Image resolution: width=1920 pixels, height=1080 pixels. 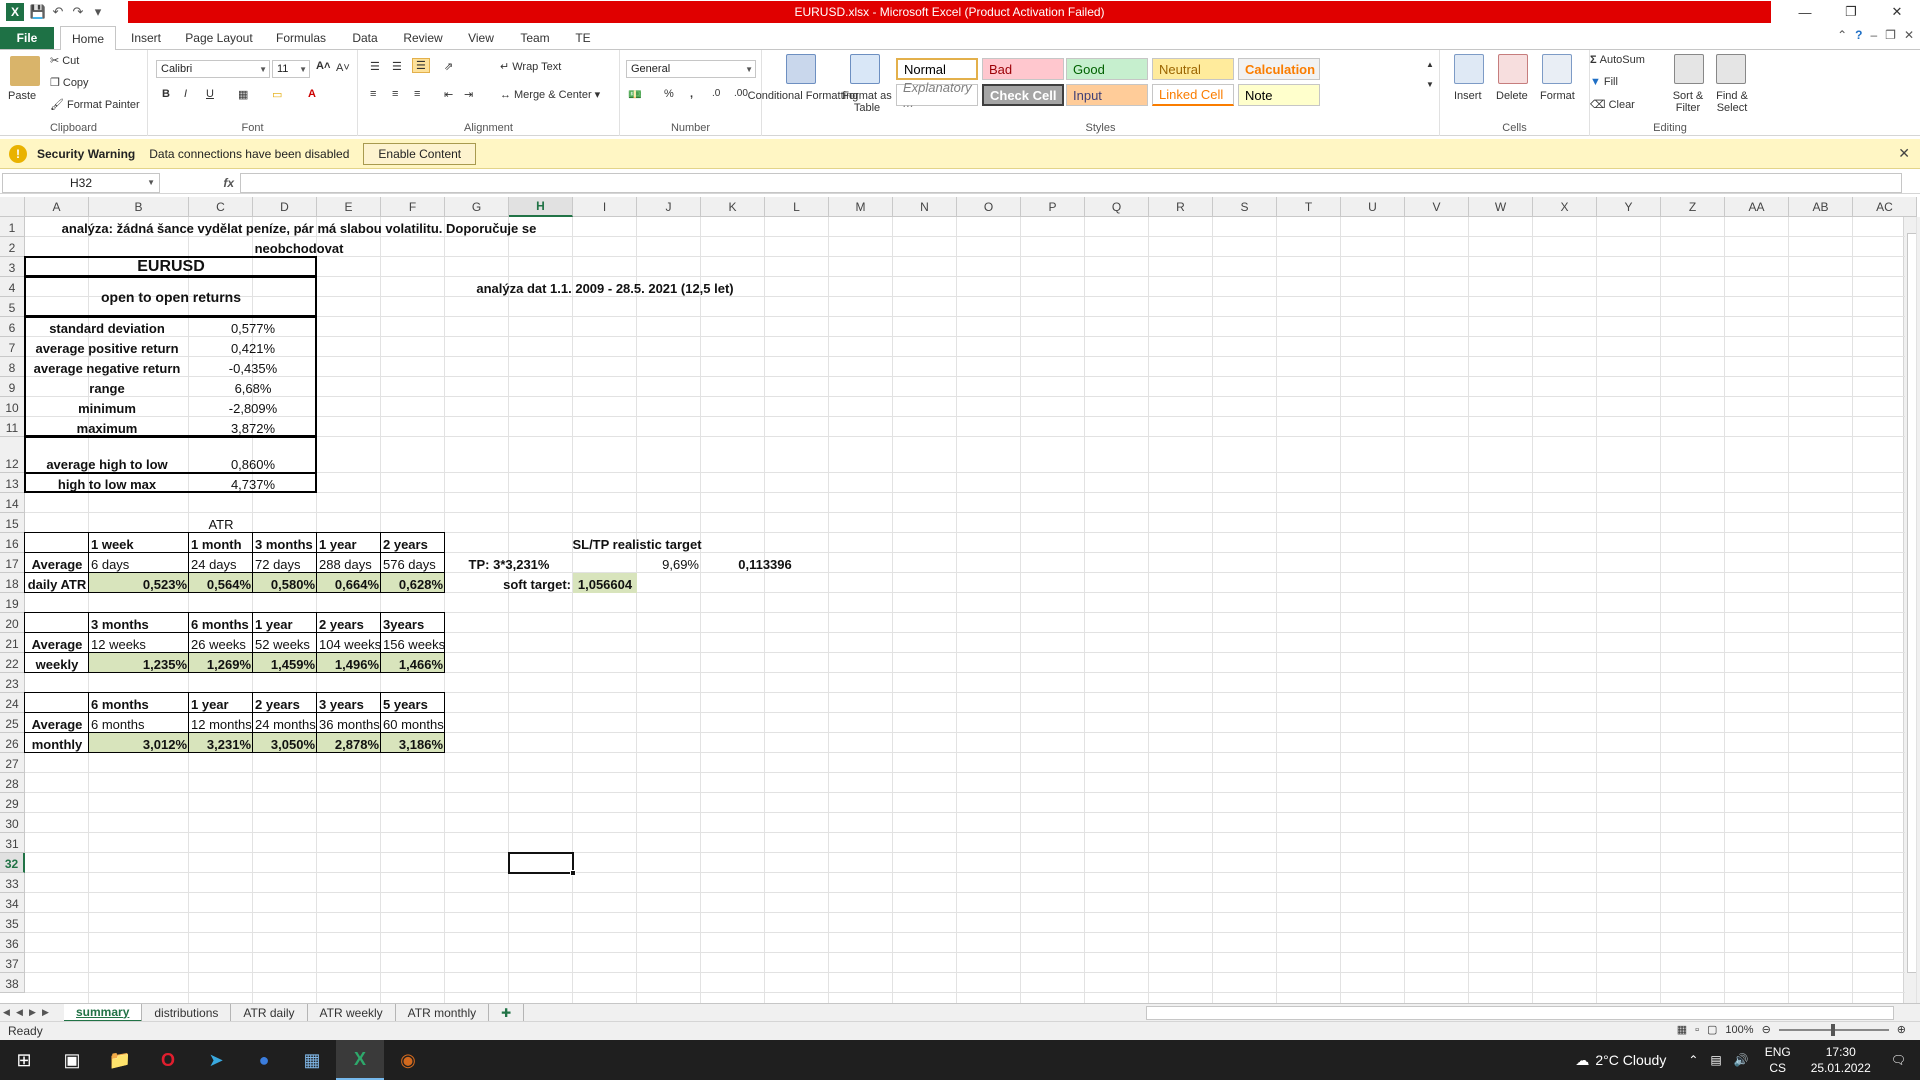 I want to click on atr-title: ATR, so click(x=221, y=523).